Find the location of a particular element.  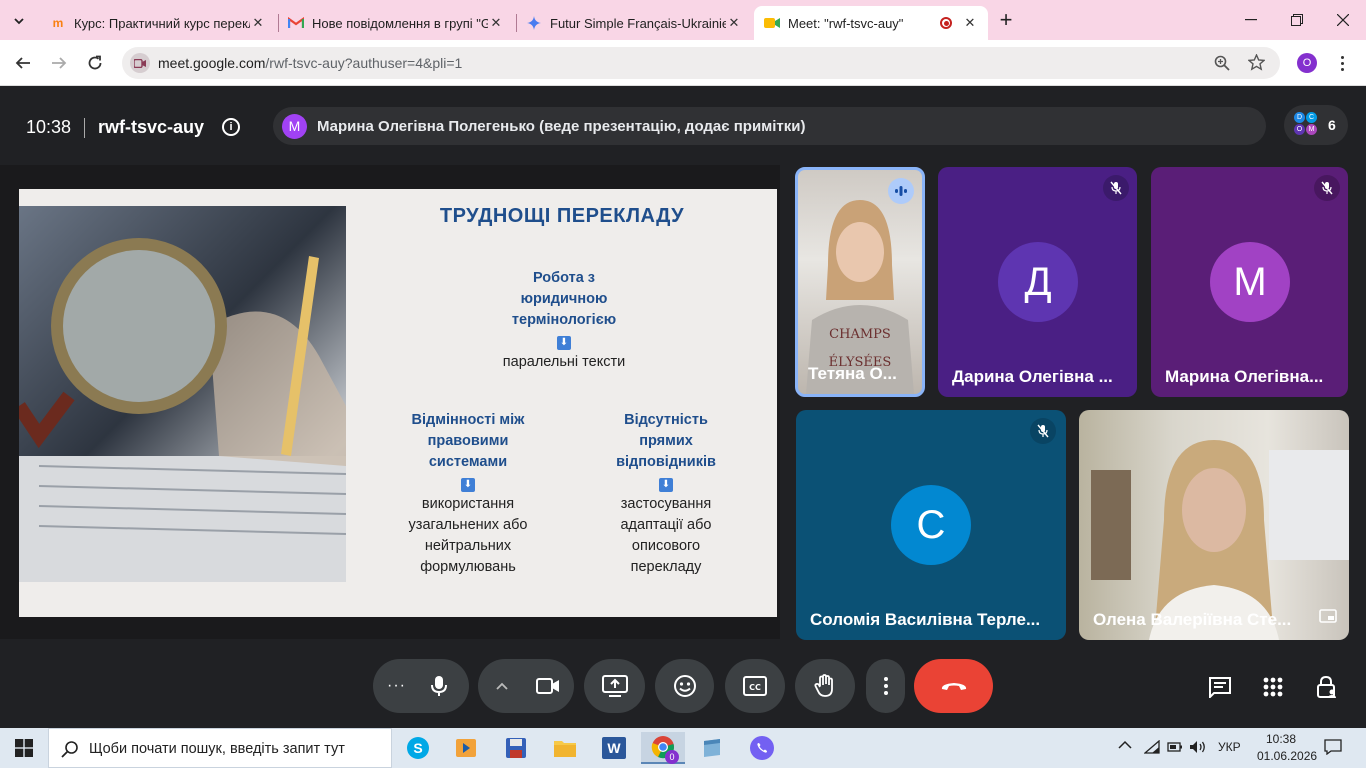

bookmark-star-icon is located at coordinates (1256, 64).